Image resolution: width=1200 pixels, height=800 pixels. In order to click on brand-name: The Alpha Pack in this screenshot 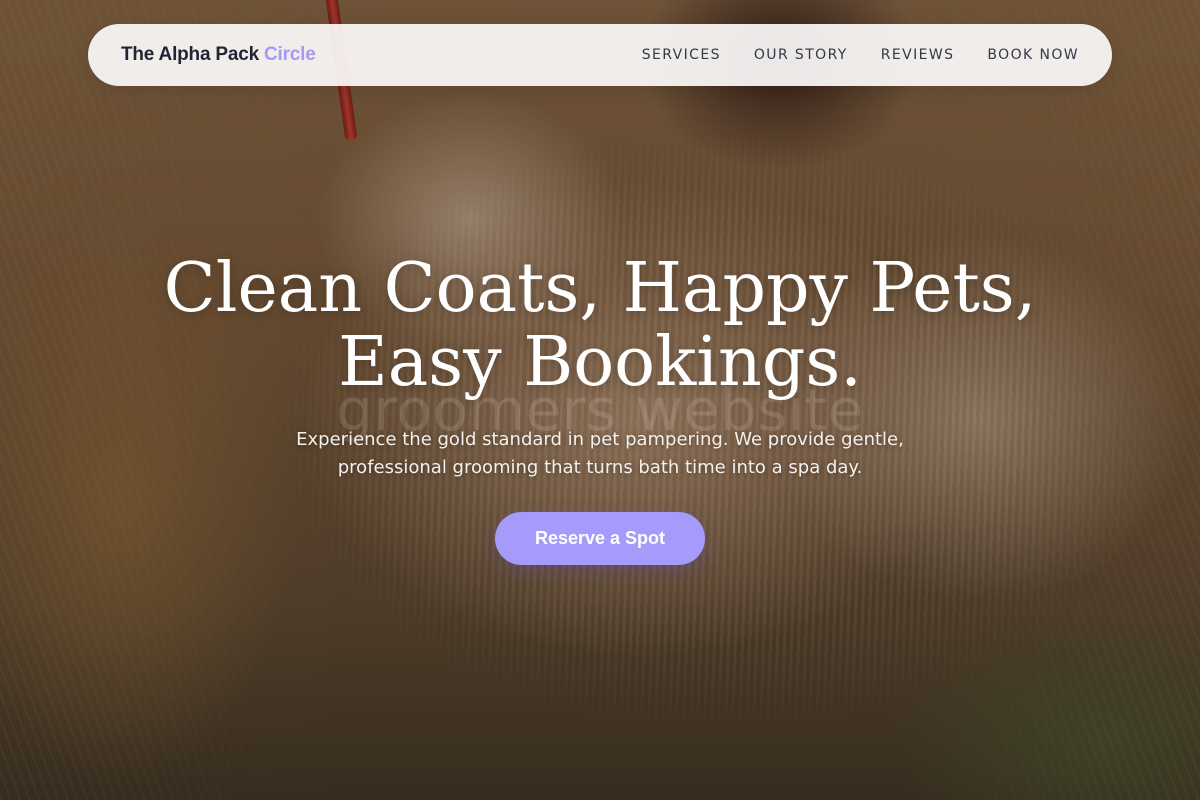, I will do `click(190, 54)`.